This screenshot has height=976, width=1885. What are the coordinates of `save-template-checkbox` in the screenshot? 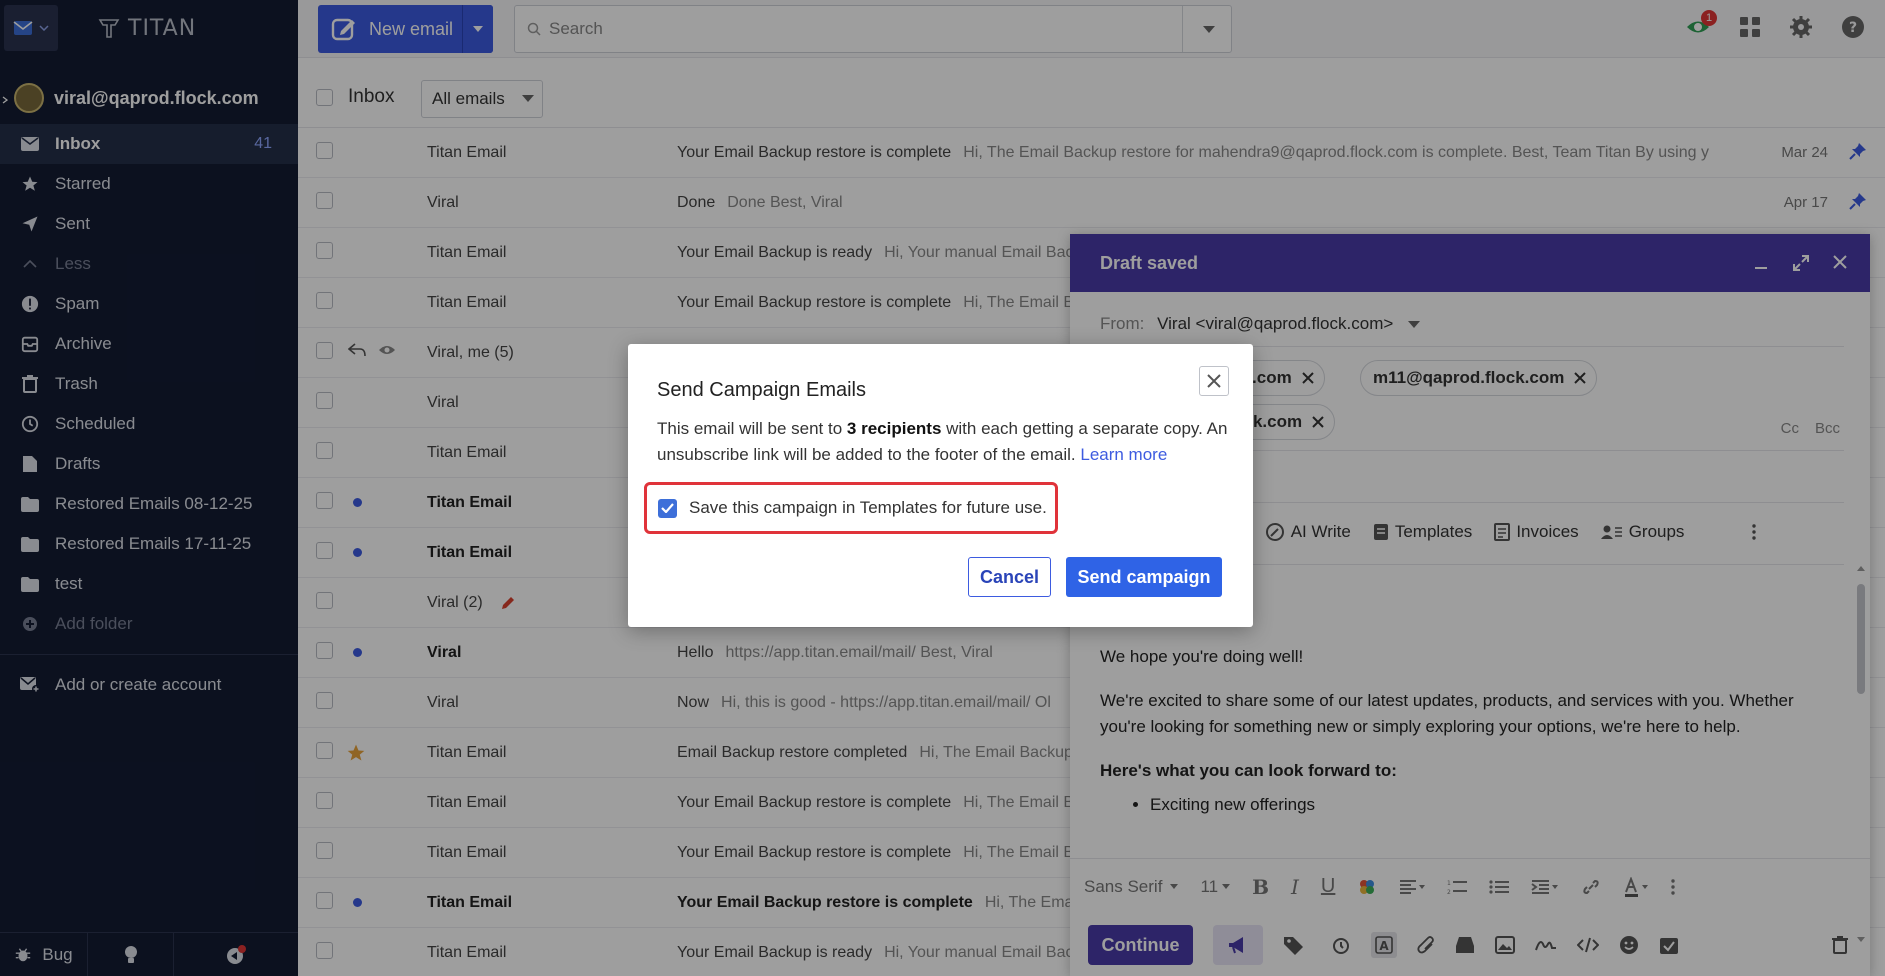 It's located at (667, 508).